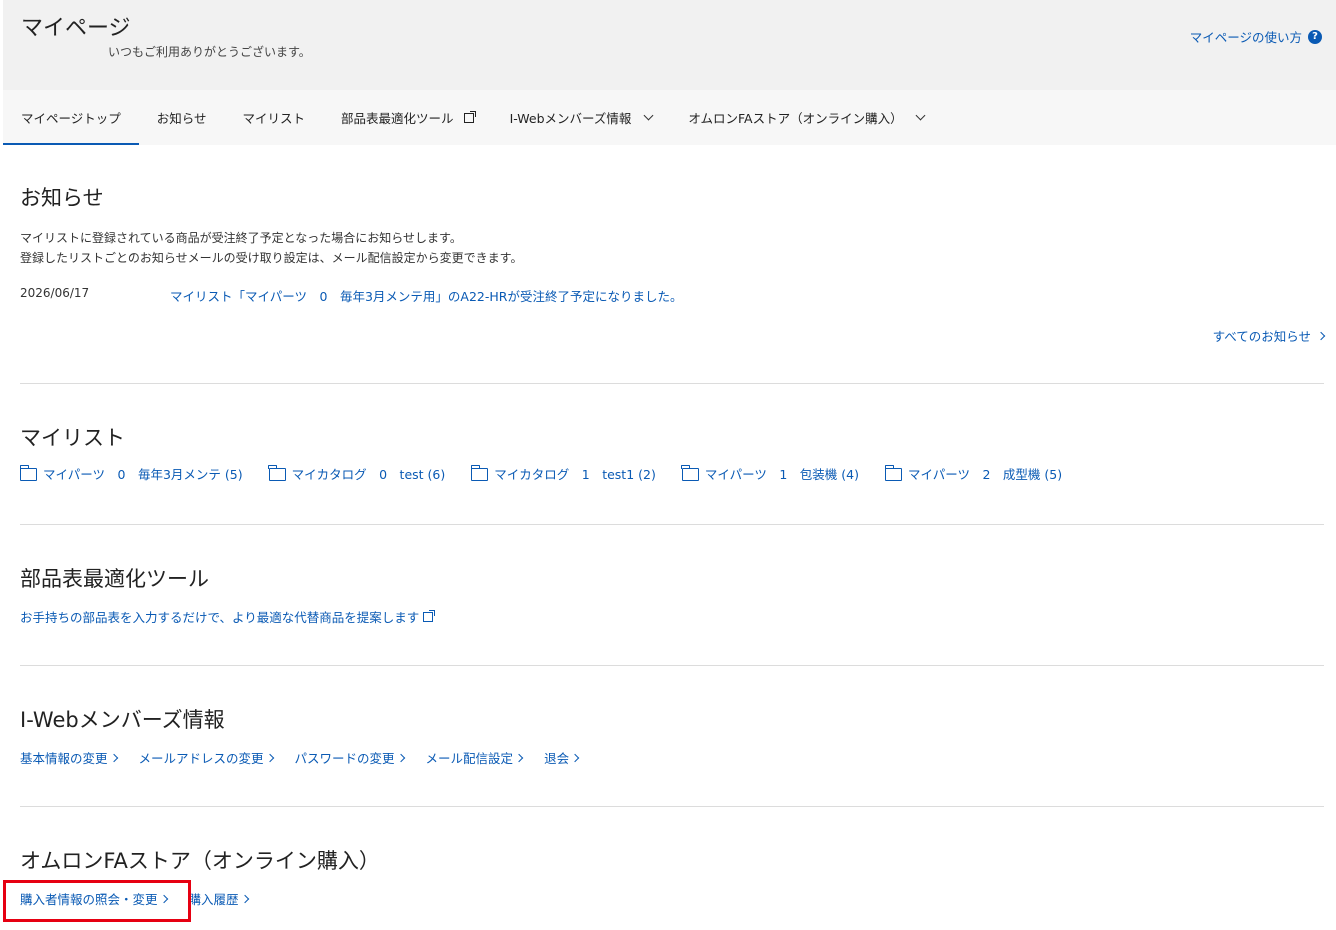 Image resolution: width=1336 pixels, height=930 pixels. What do you see at coordinates (669, 45) in the screenshot?
I see `page-header: マイページ いつもご利用ありがとうございます。 マイページの使い方 ?` at bounding box center [669, 45].